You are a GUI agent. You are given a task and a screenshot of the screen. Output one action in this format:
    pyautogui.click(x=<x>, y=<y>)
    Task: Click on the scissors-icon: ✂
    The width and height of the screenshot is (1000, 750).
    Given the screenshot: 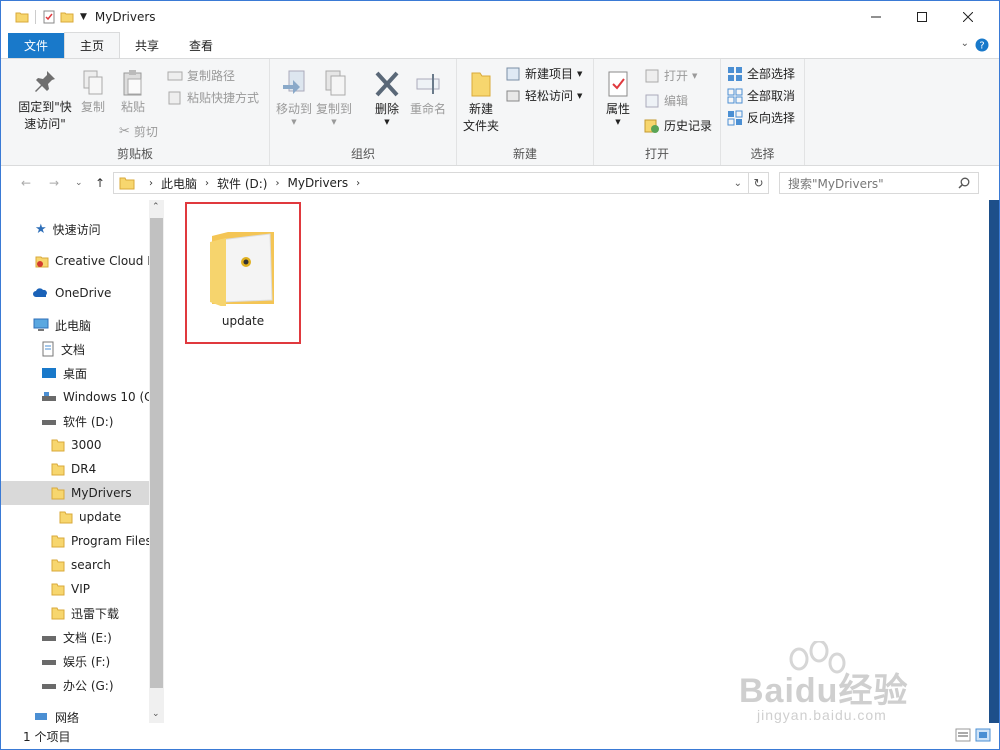 What is the action you would take?
    pyautogui.click(x=124, y=131)
    